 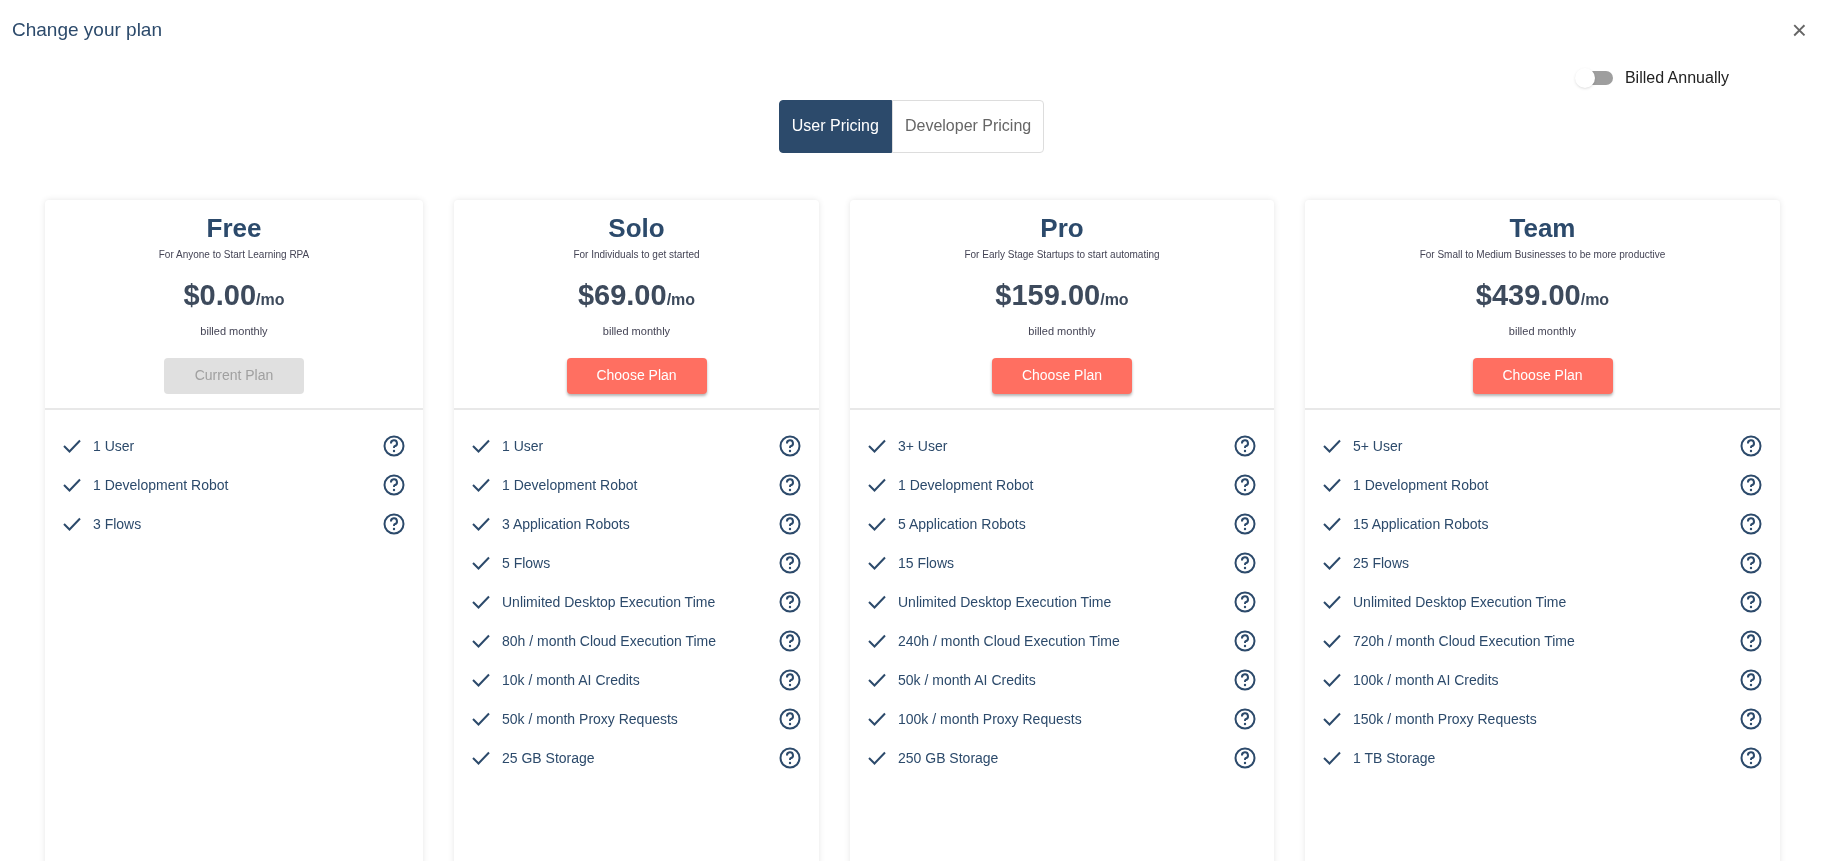 I want to click on feature-text: 250 GB Storage, so click(x=949, y=758).